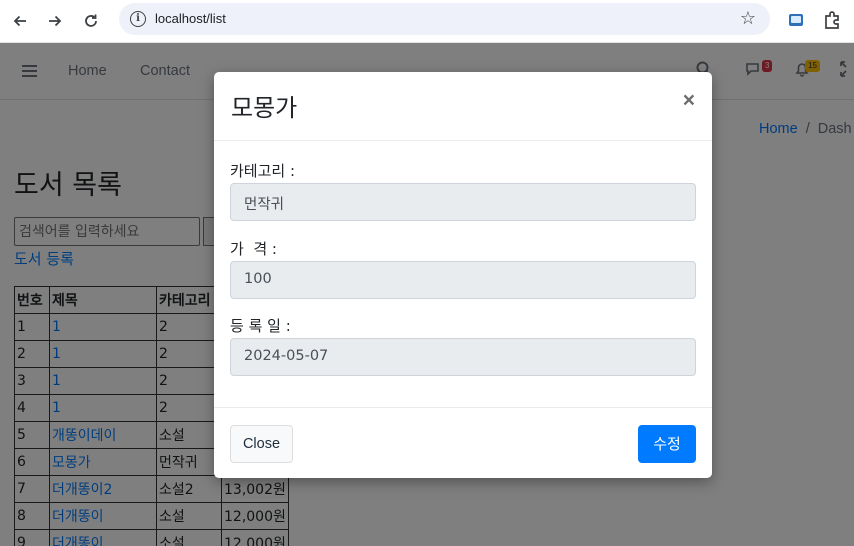 The image size is (854, 546). What do you see at coordinates (261, 444) in the screenshot?
I see `close-button: Close` at bounding box center [261, 444].